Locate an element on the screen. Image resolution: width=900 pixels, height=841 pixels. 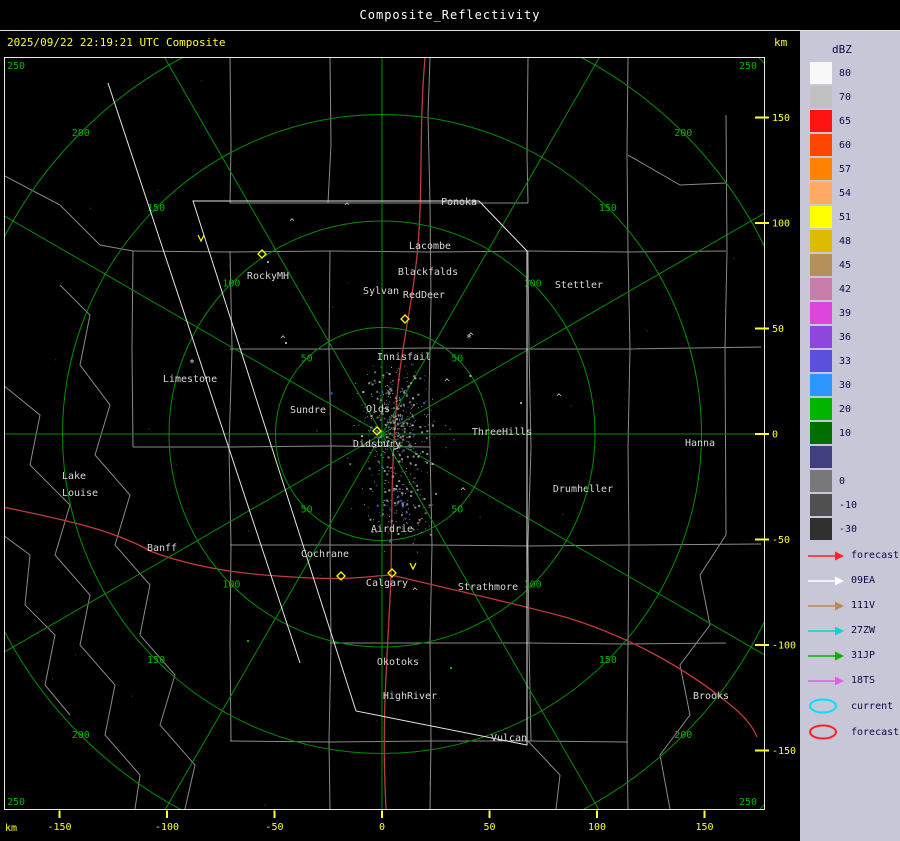
city-label: Limestone is located at coordinates (190, 379).